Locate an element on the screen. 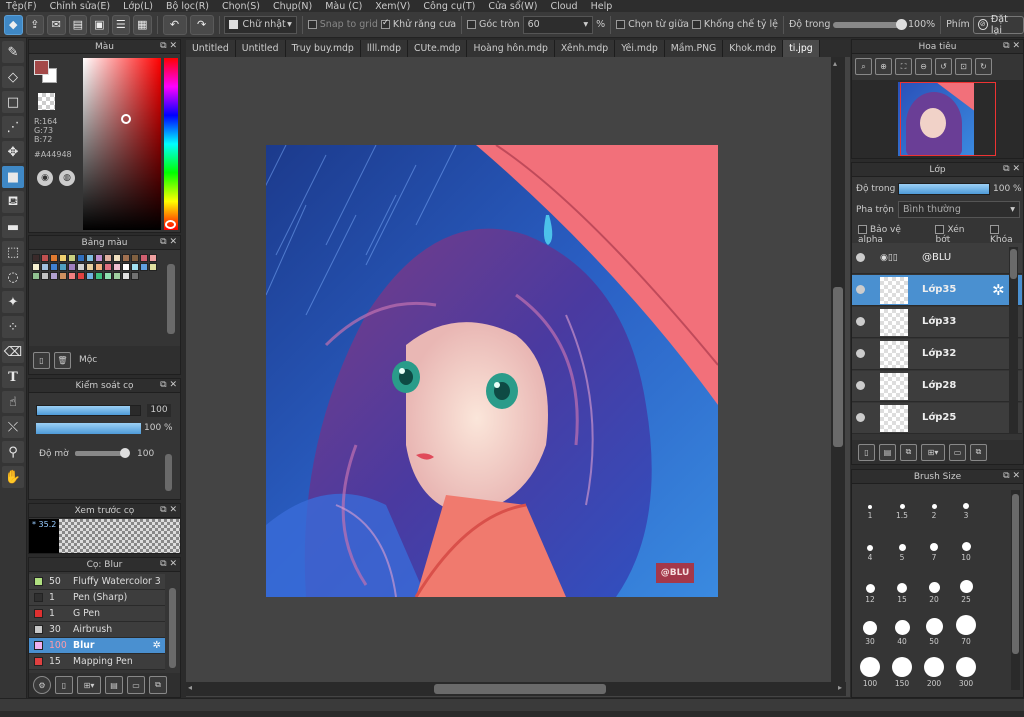  hand-tool-icon: ✋ is located at coordinates (13, 477).